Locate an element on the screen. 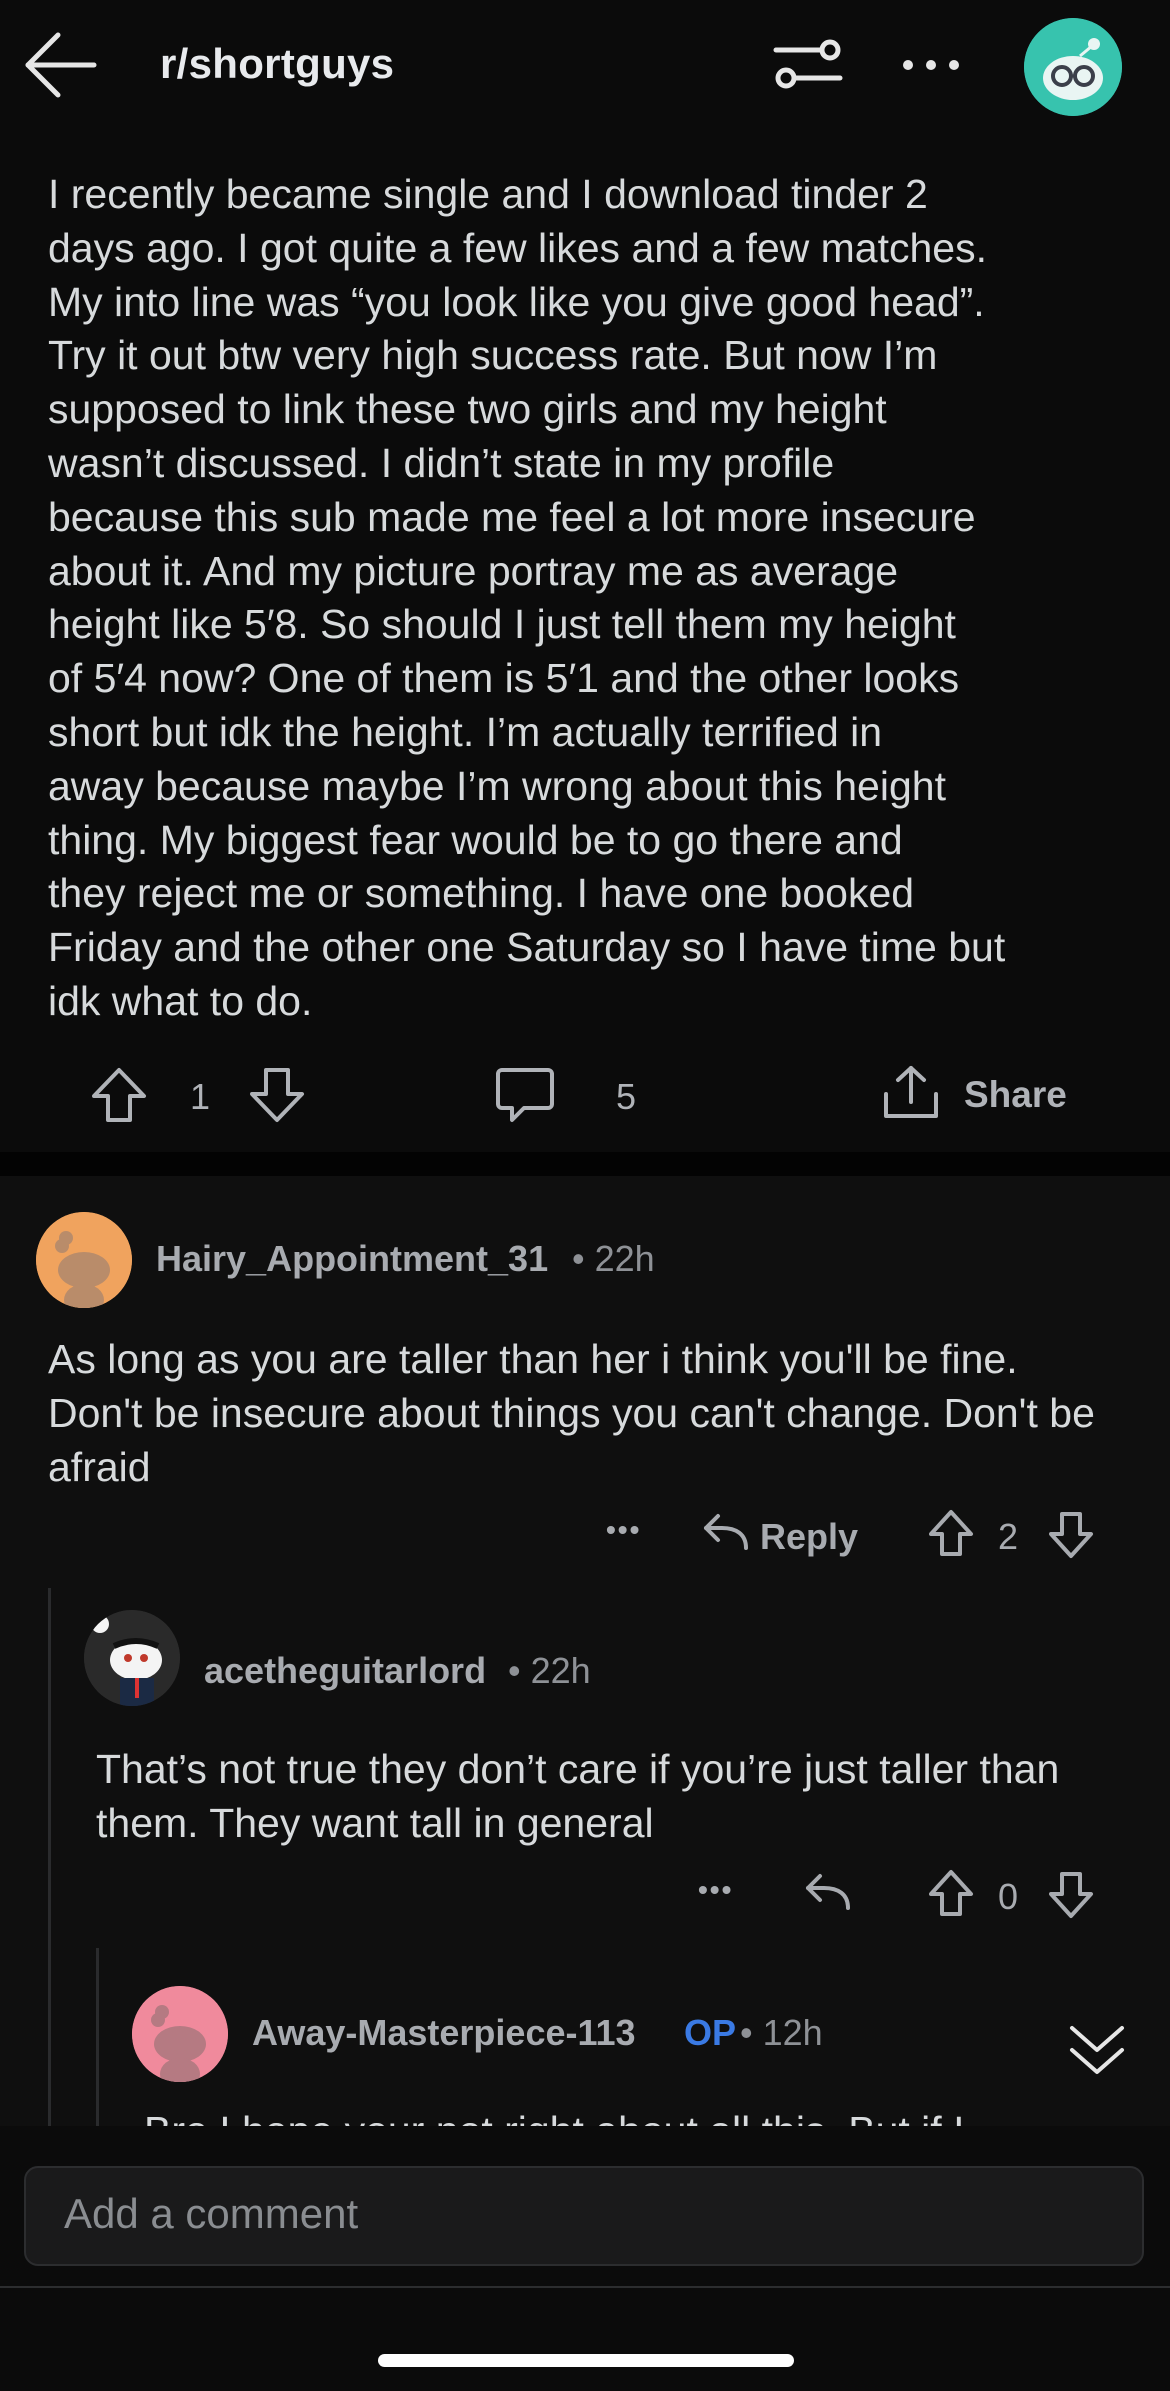  share-icon is located at coordinates (911, 1093).